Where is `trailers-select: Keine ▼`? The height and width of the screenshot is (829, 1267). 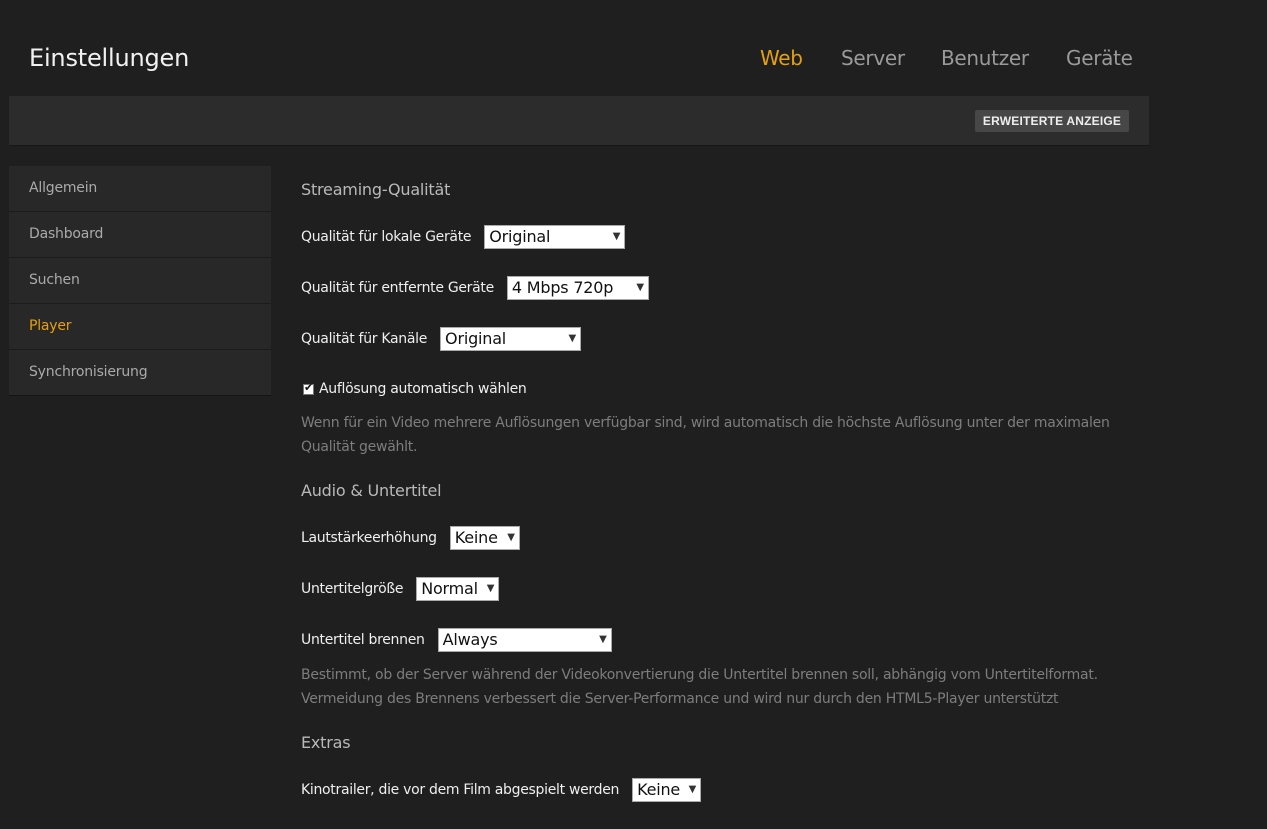 trailers-select: Keine ▼ is located at coordinates (667, 790).